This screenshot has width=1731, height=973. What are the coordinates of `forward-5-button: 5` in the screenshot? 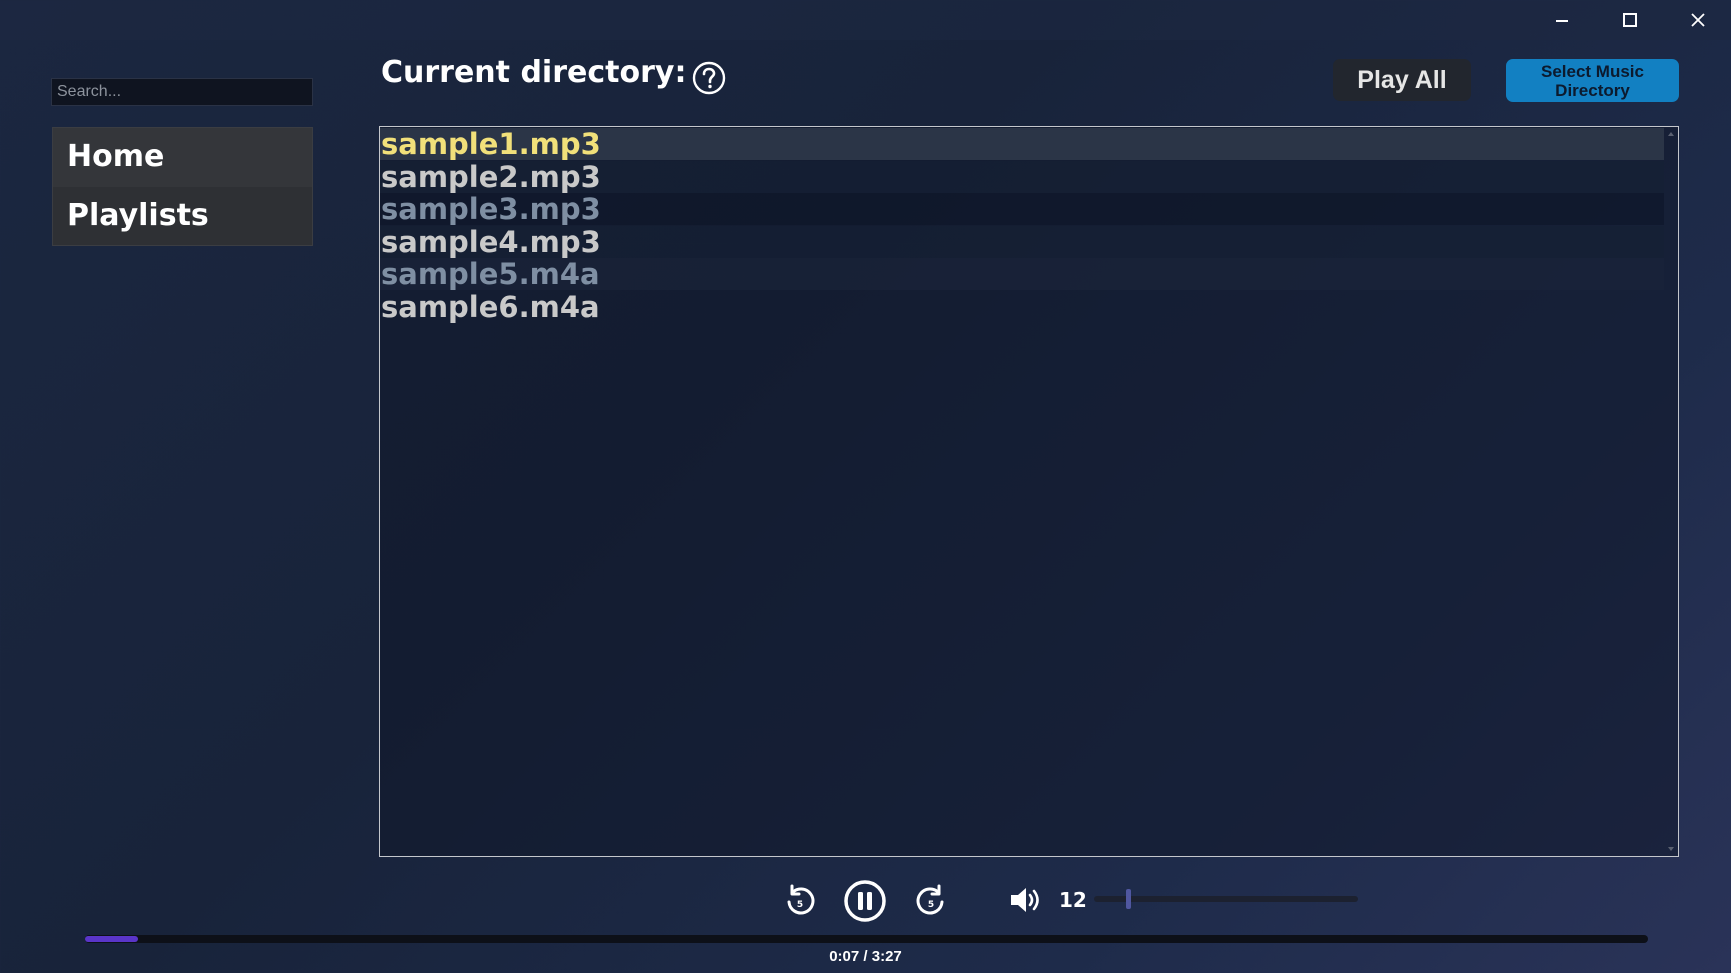 It's located at (931, 900).